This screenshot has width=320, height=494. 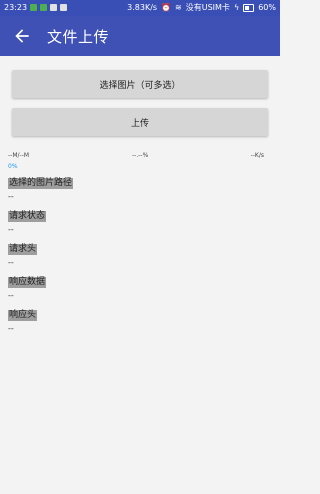 I want to click on back-arrow-icon, so click(x=22, y=36).